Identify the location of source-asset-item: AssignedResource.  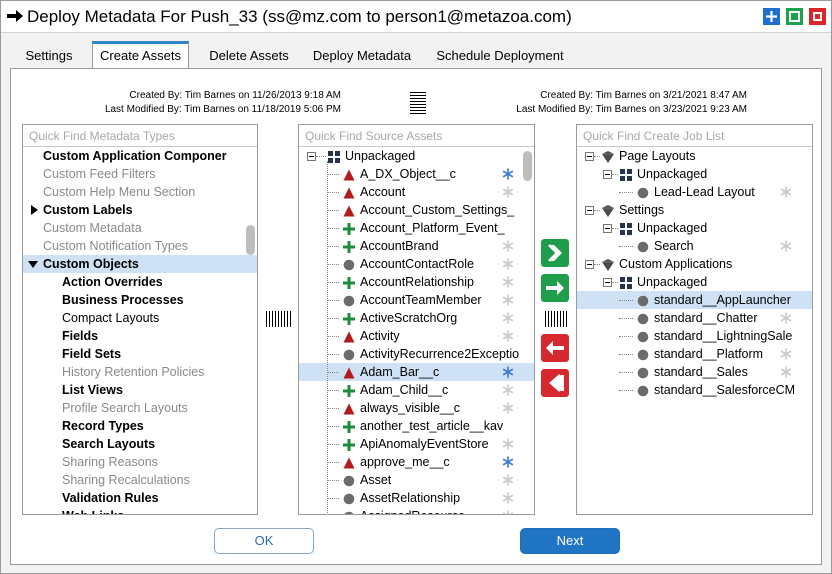
(416, 510).